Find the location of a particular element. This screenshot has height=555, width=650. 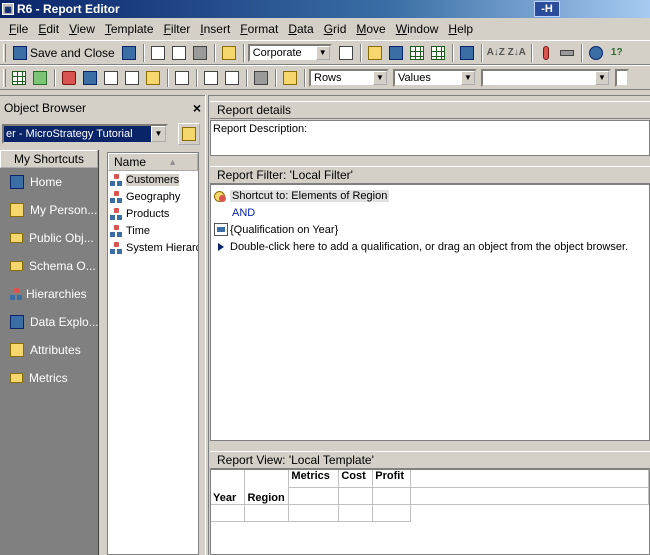

list-item: Geography is located at coordinates (153, 196).